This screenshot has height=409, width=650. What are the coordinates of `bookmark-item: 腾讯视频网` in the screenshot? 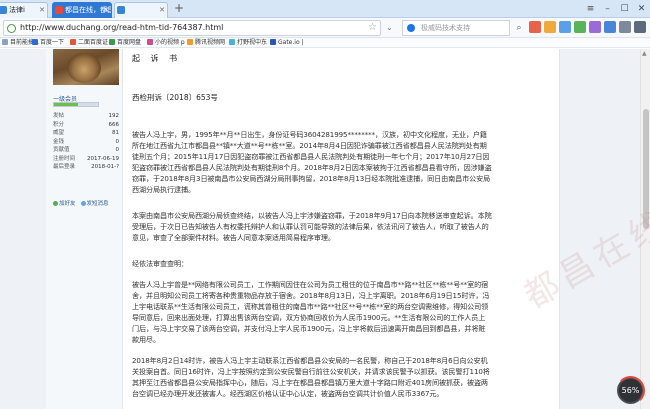 It's located at (206, 43).